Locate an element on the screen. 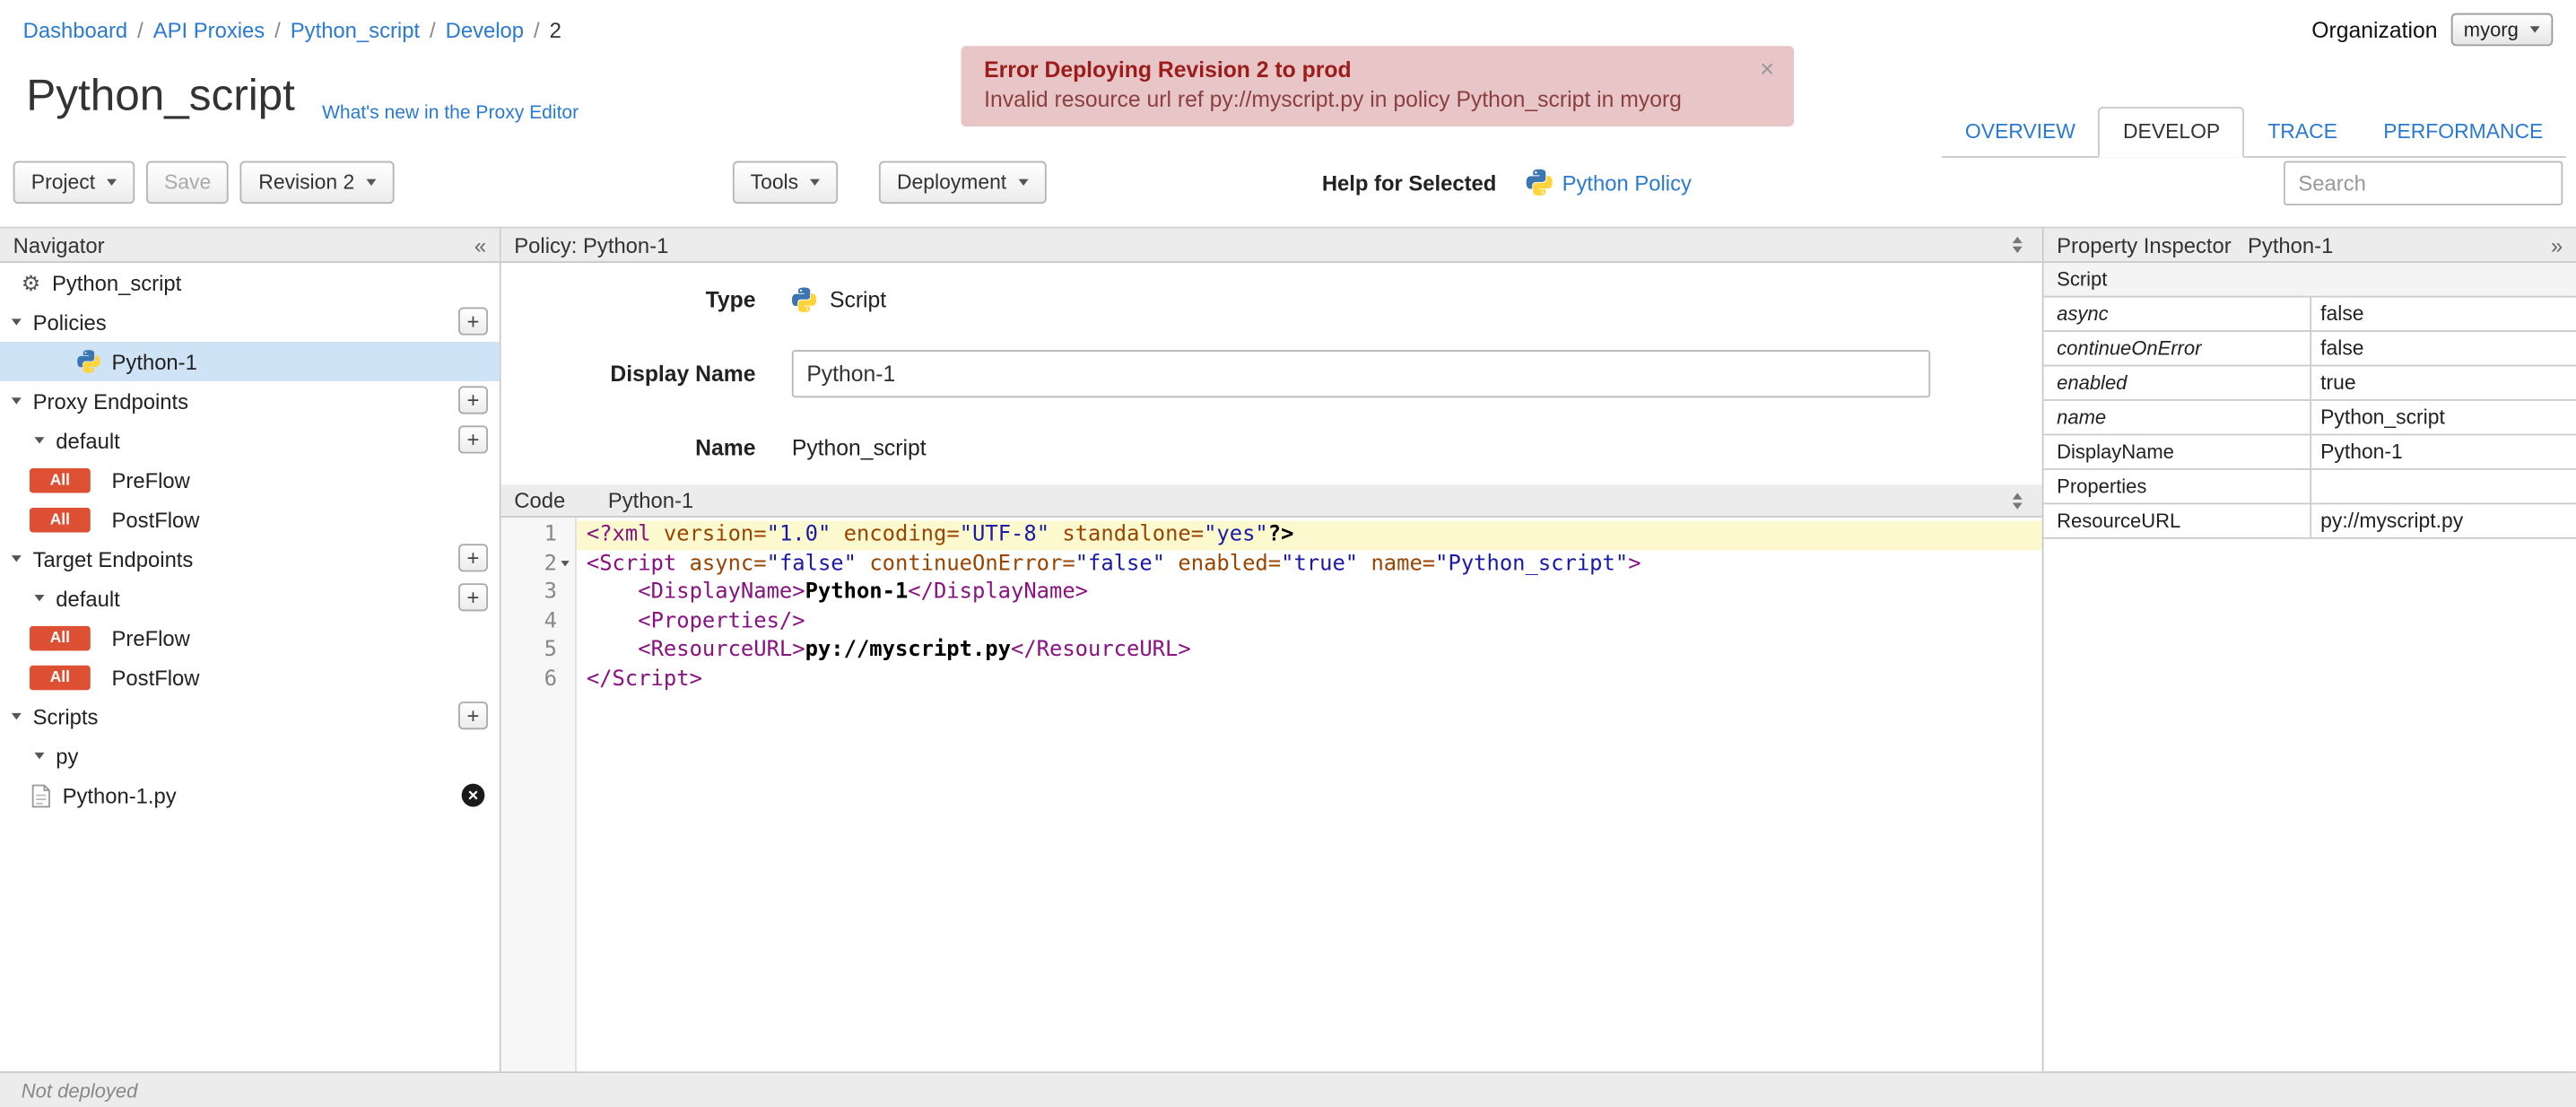 The height and width of the screenshot is (1107, 2576). add-policy-button: + is located at coordinates (473, 321).